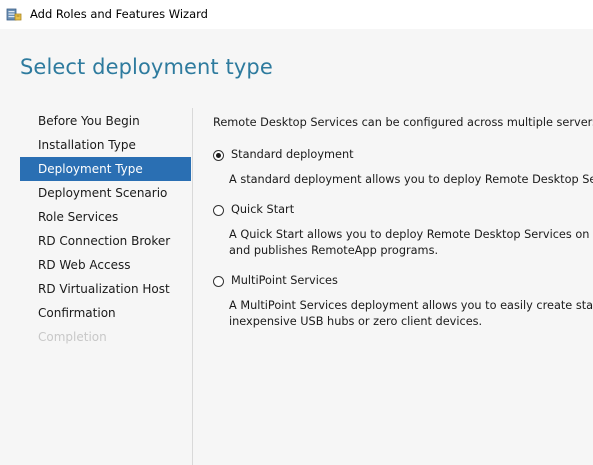  I want to click on radio-multipoint-services: MultiPoint Services, so click(403, 281).